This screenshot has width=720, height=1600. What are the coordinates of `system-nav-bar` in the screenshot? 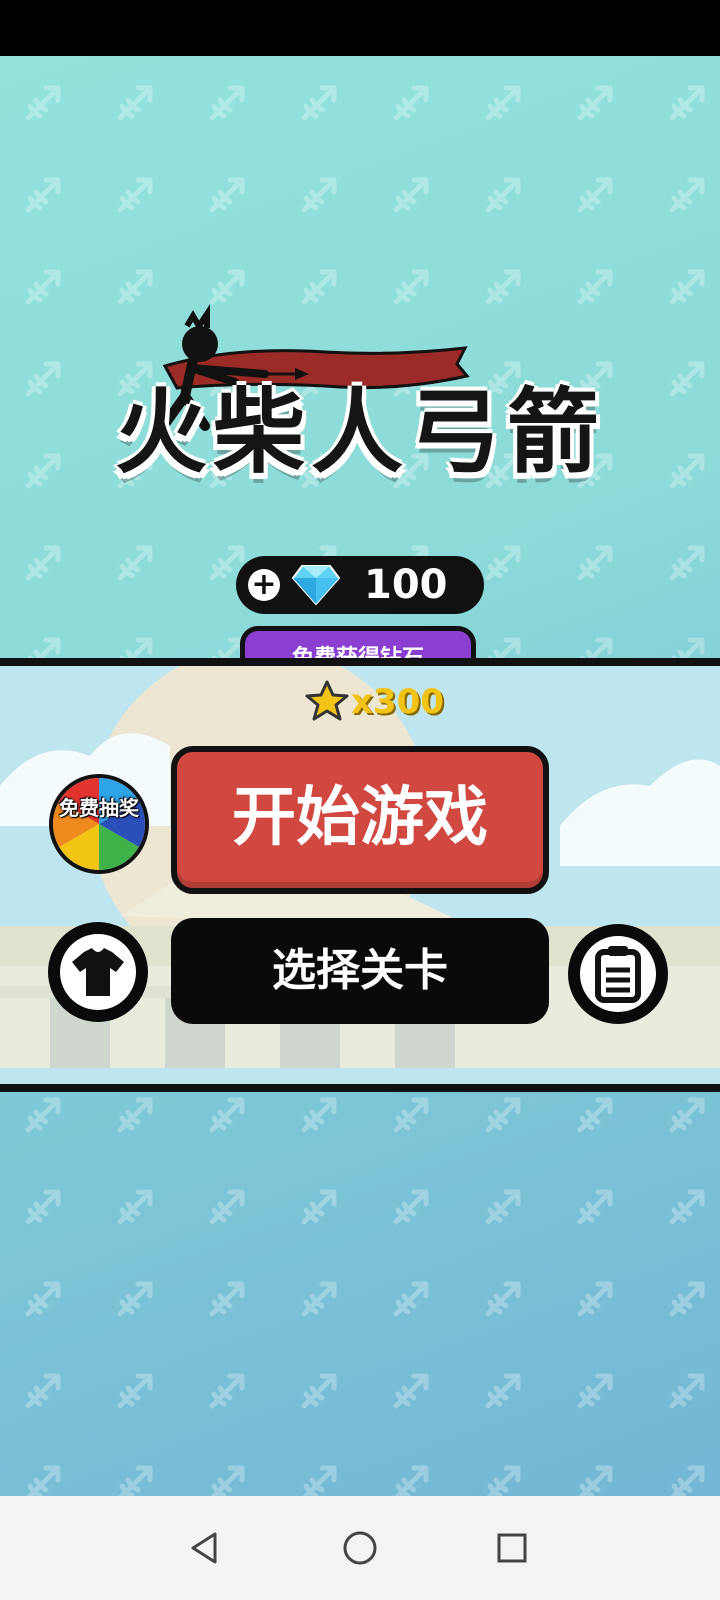 It's located at (360, 1548).